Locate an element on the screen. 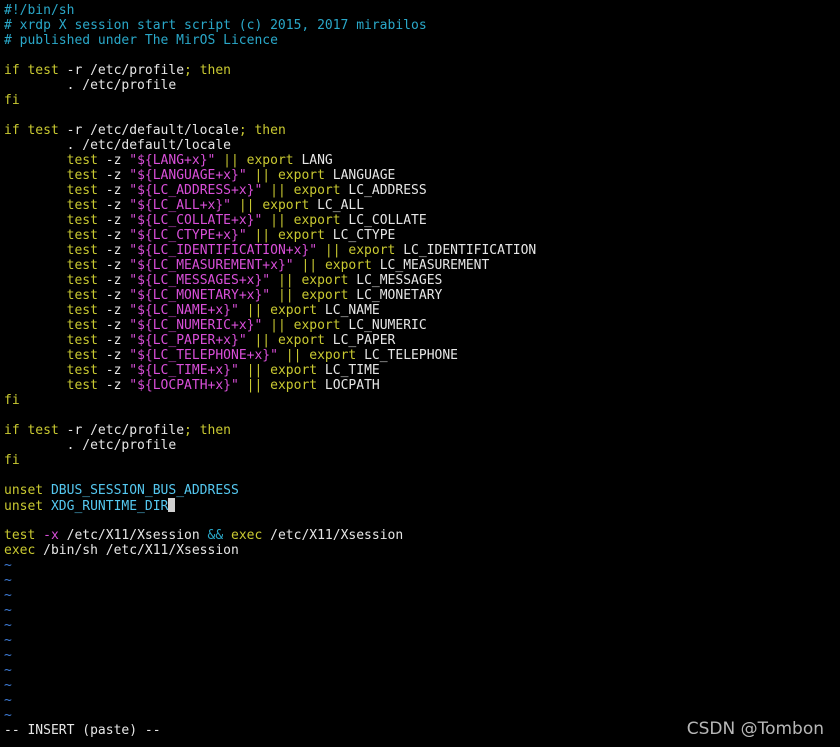 This screenshot has width=840, height=747. code-line: unset XDG_RUNTIME_DIR is located at coordinates (422, 506).